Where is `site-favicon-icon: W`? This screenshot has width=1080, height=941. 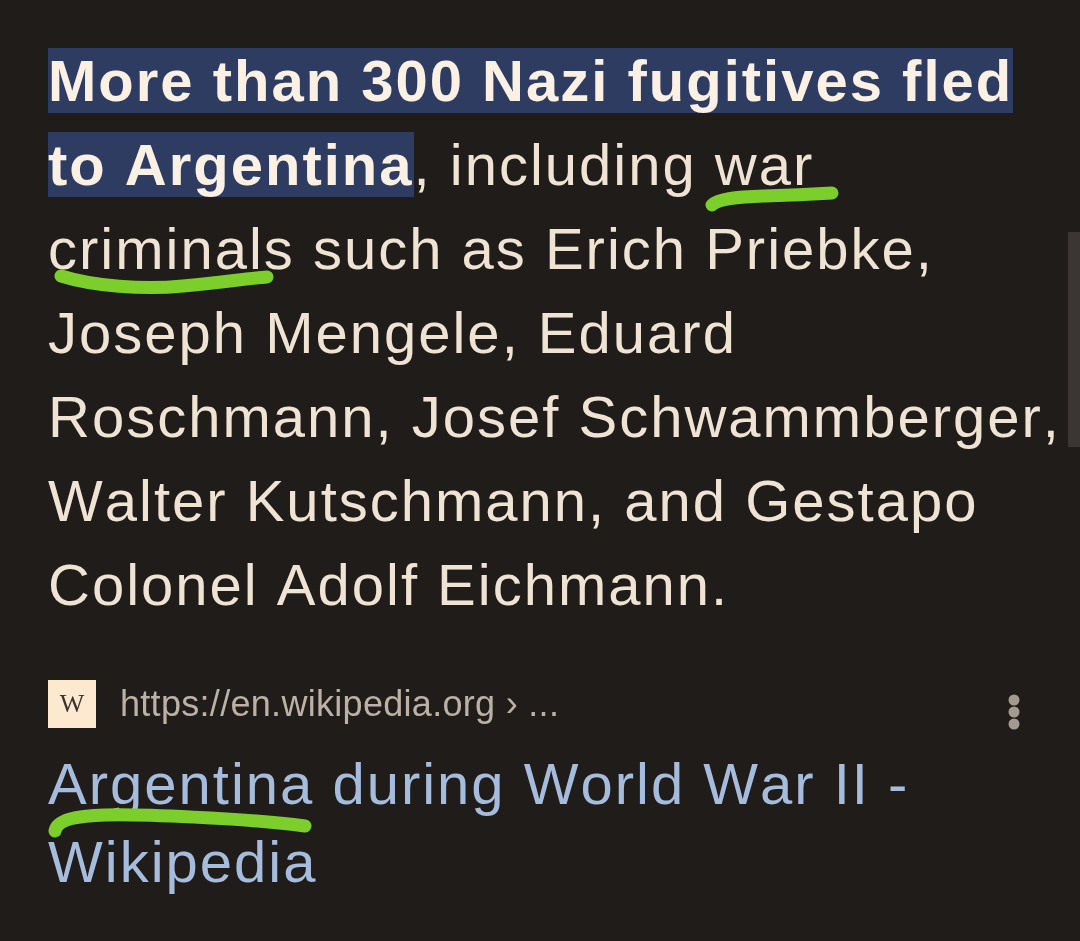 site-favicon-icon: W is located at coordinates (72, 704).